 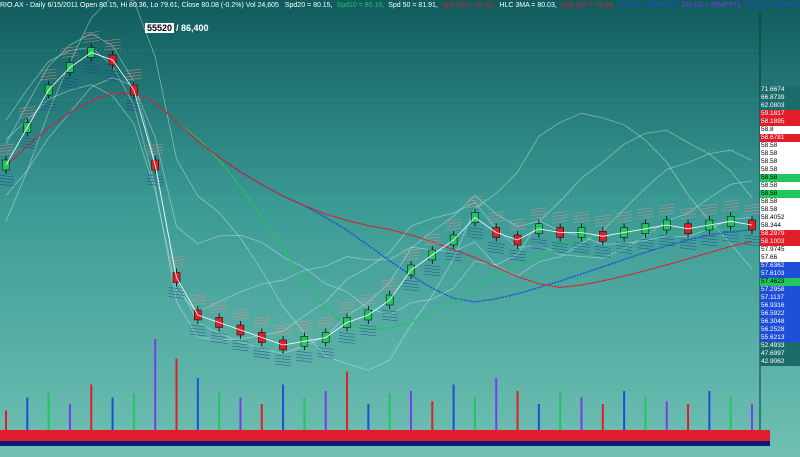 What do you see at coordinates (780, 122) in the screenshot?
I see `price-label: 58.1895` at bounding box center [780, 122].